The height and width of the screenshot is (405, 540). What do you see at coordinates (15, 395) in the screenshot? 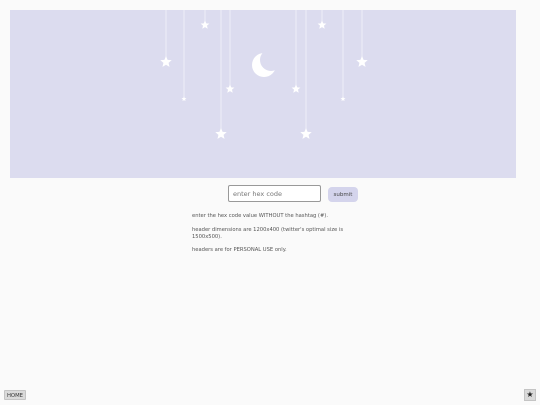
I see `home-button: HOME` at bounding box center [15, 395].